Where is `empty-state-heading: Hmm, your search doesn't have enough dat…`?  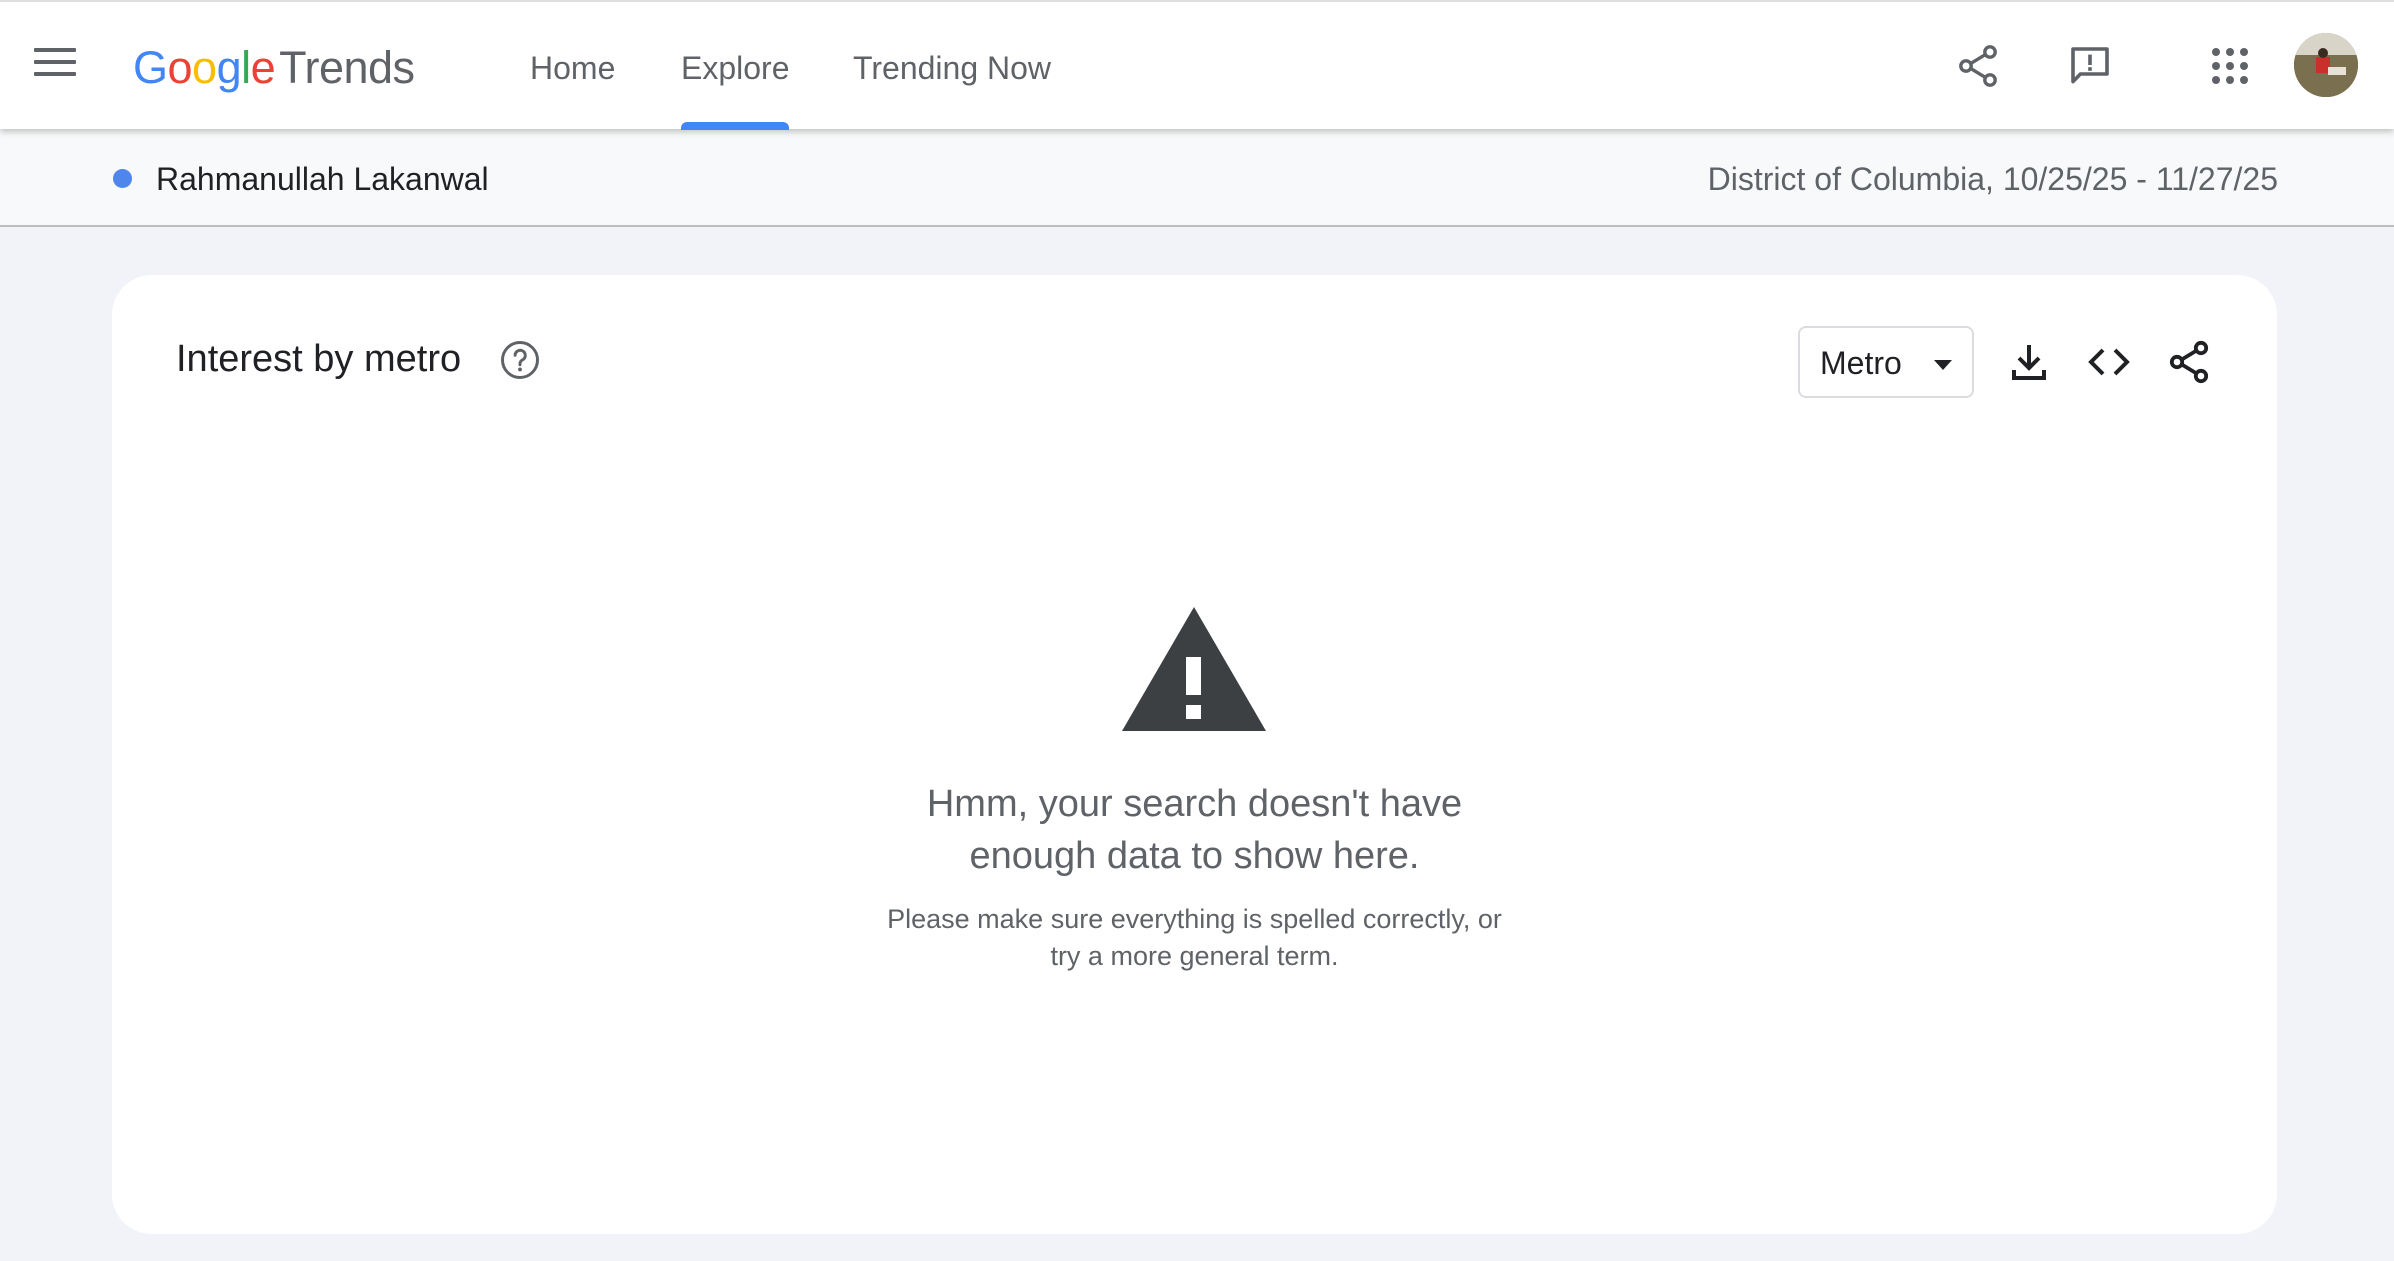 empty-state-heading: Hmm, your search doesn't have enough dat… is located at coordinates (1194, 830).